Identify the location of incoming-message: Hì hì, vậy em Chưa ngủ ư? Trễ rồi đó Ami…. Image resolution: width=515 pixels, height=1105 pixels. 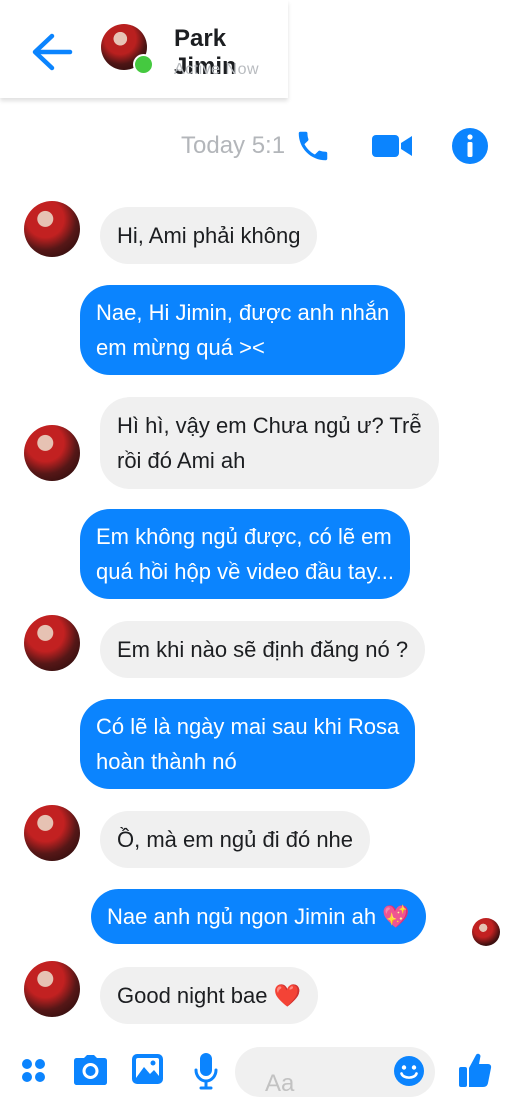
(269, 443).